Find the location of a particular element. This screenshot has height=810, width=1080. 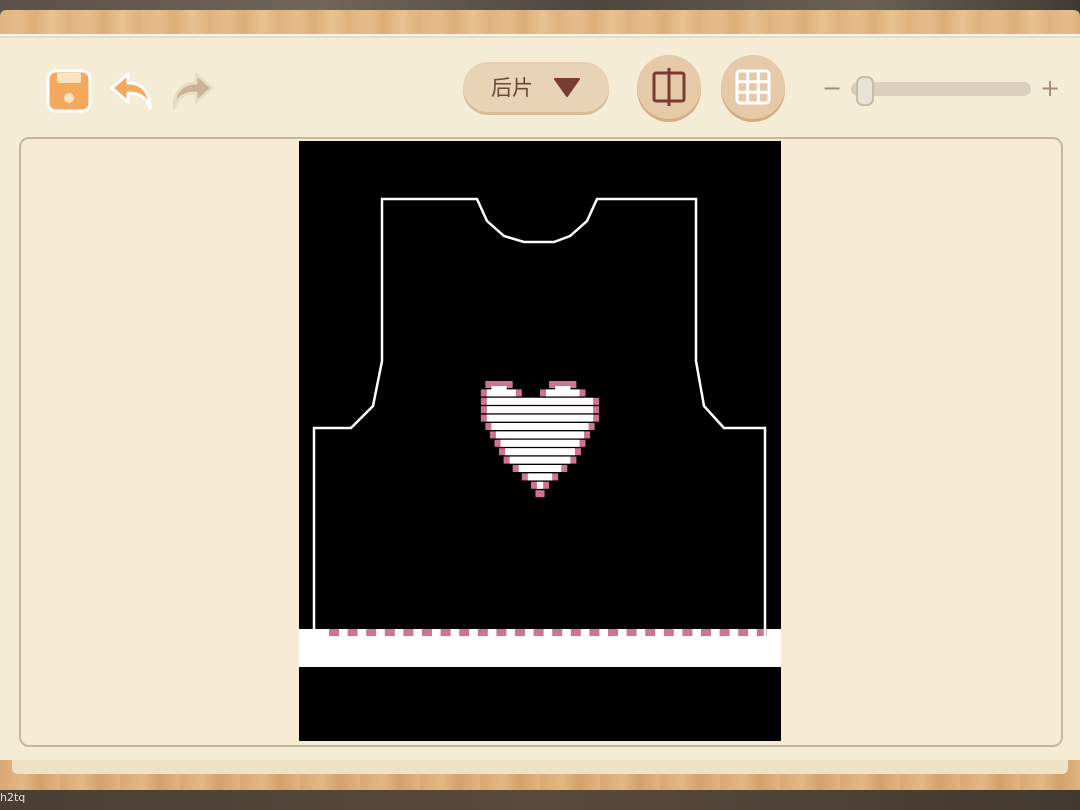

piece-select-dropdown: 后片 is located at coordinates (536, 87).